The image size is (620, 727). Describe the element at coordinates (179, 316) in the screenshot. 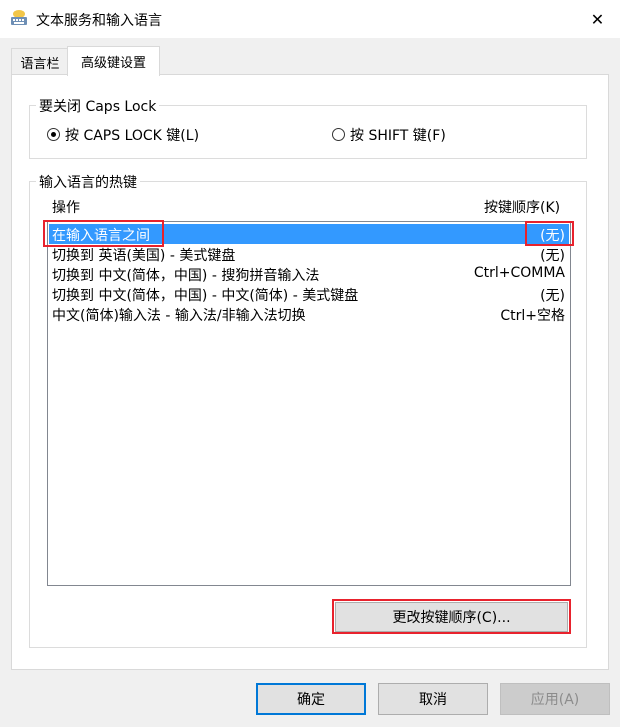

I see `list-item-action: 中文(简体)输入法 - 输入法/非输入法切换` at that location.